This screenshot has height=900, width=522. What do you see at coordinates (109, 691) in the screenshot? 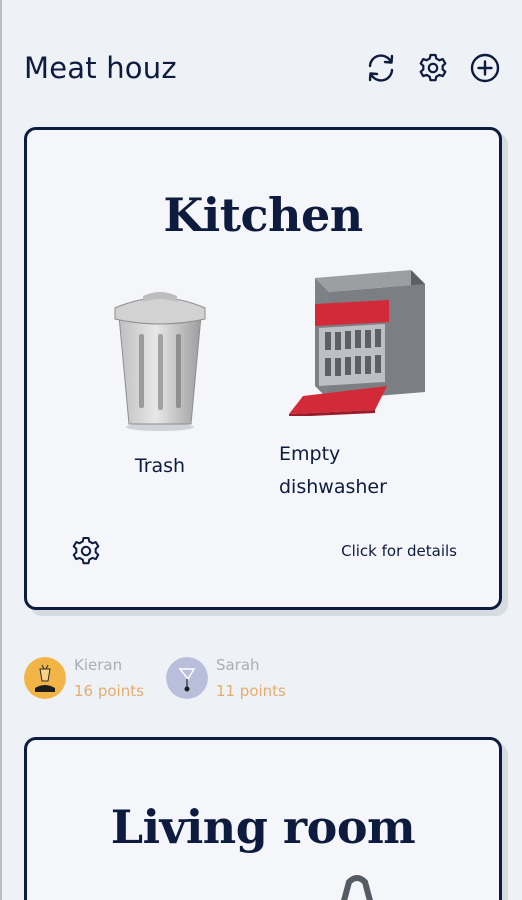
I see `player-points: 16 points` at bounding box center [109, 691].